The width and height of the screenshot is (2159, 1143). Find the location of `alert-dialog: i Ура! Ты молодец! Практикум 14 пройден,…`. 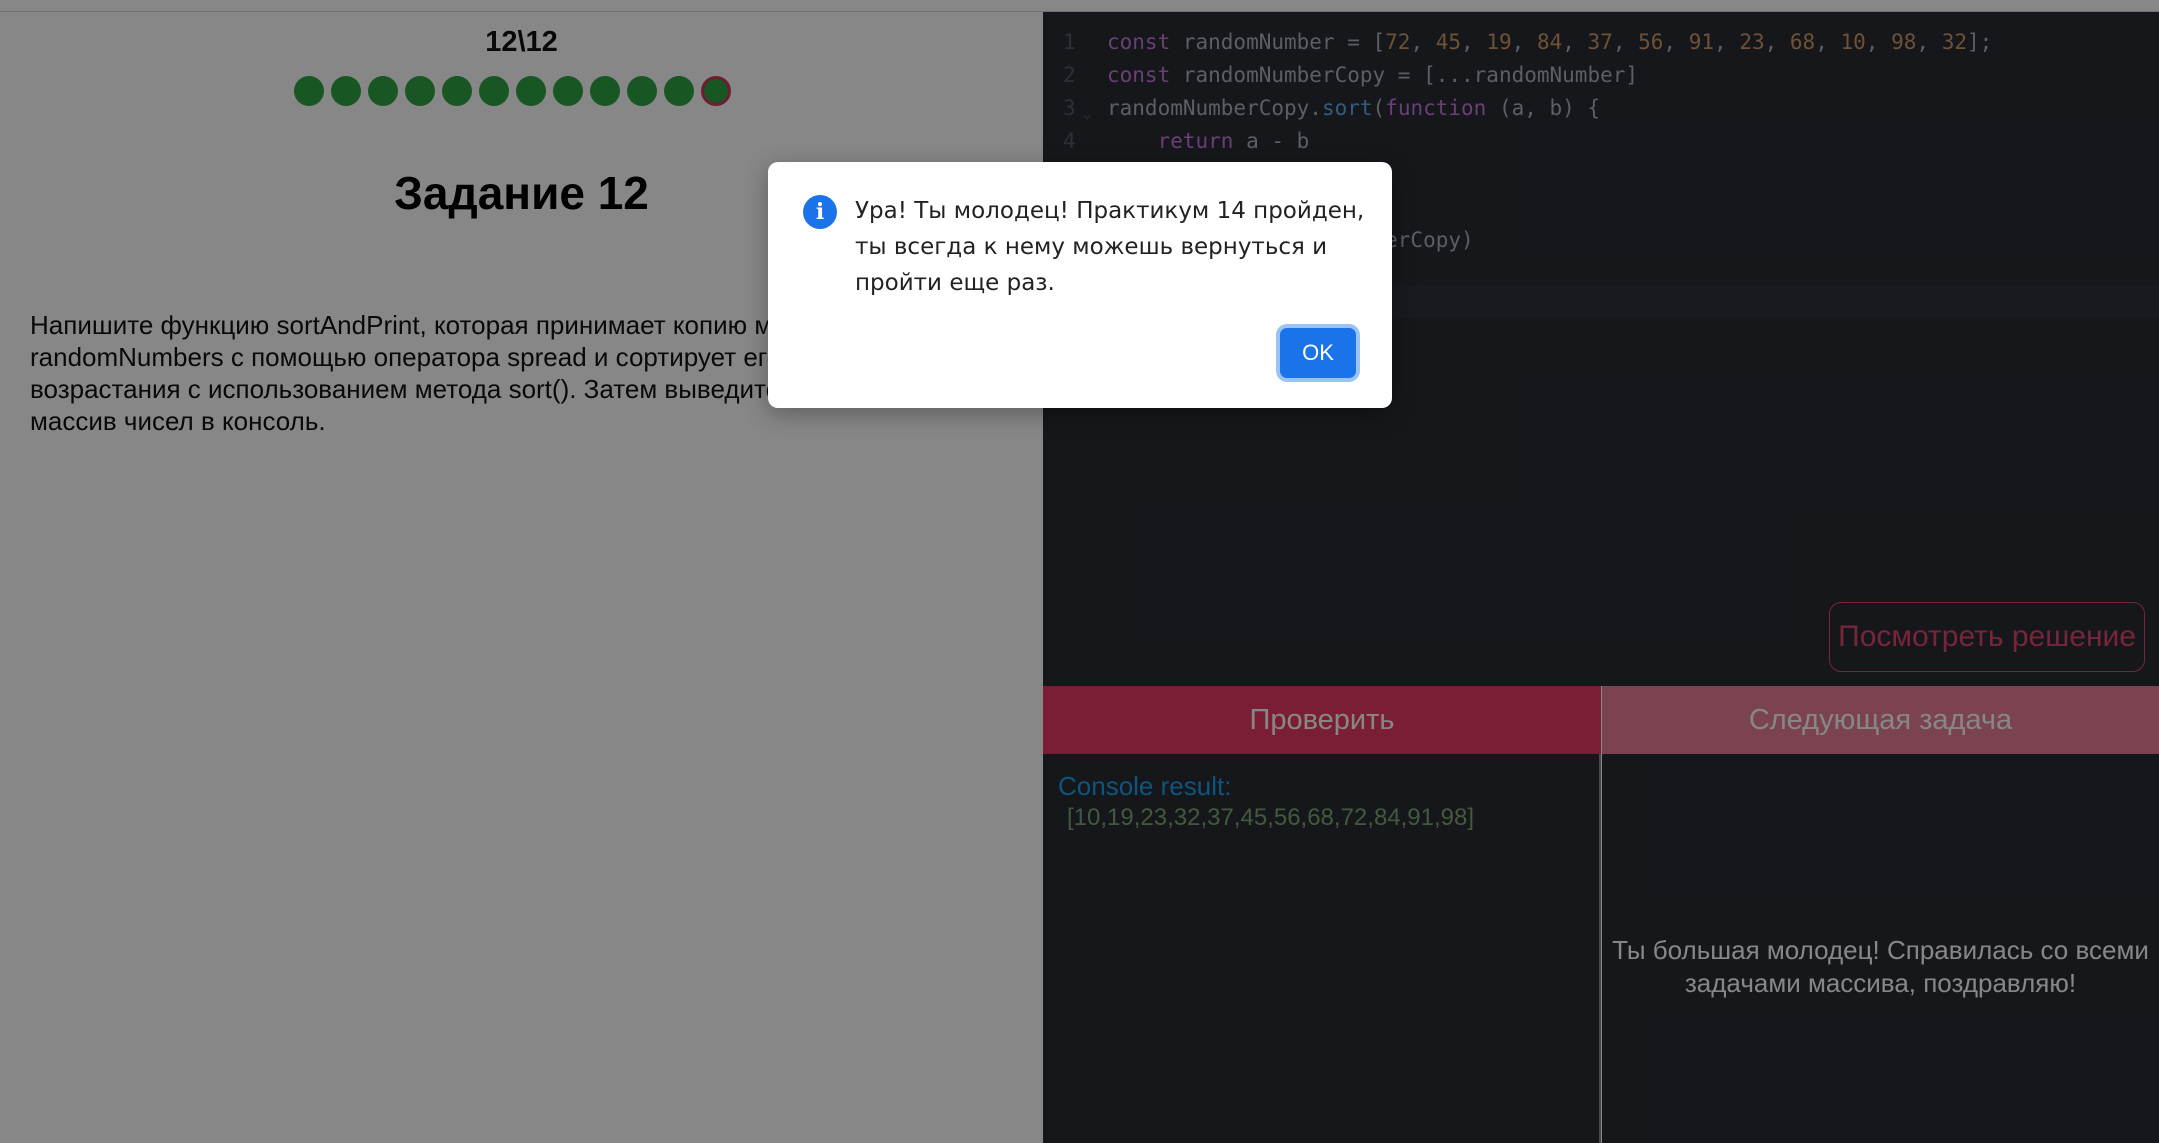

alert-dialog: i Ура! Ты молодец! Практикум 14 пройден,… is located at coordinates (1080, 285).